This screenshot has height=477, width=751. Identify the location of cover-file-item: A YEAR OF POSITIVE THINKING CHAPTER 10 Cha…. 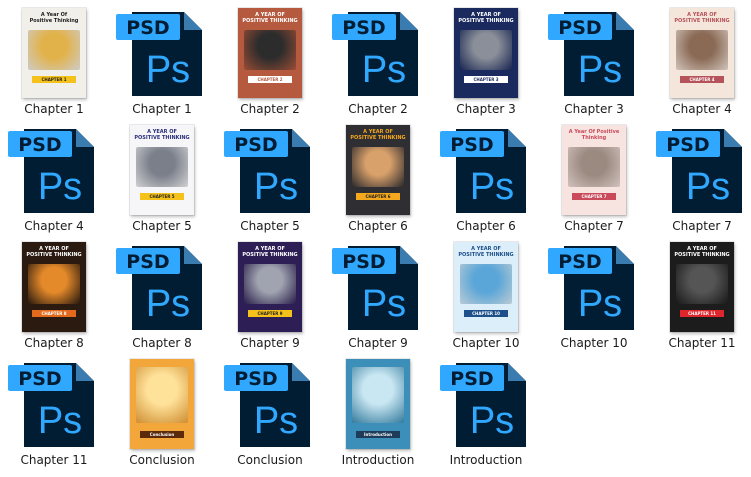
(486, 299).